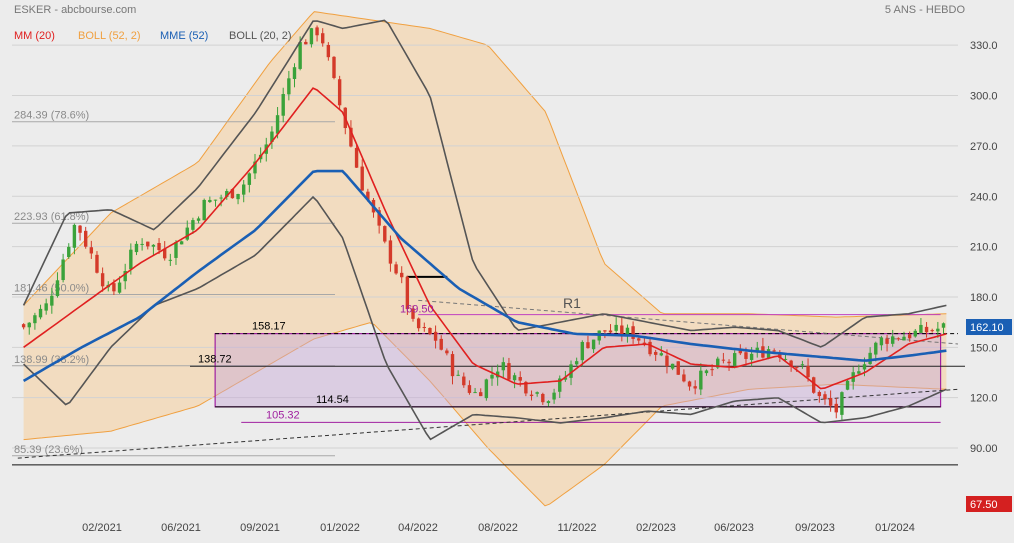 The width and height of the screenshot is (1014, 543). I want to click on chart-title: ESKER - abcbourse.com, so click(75, 10).